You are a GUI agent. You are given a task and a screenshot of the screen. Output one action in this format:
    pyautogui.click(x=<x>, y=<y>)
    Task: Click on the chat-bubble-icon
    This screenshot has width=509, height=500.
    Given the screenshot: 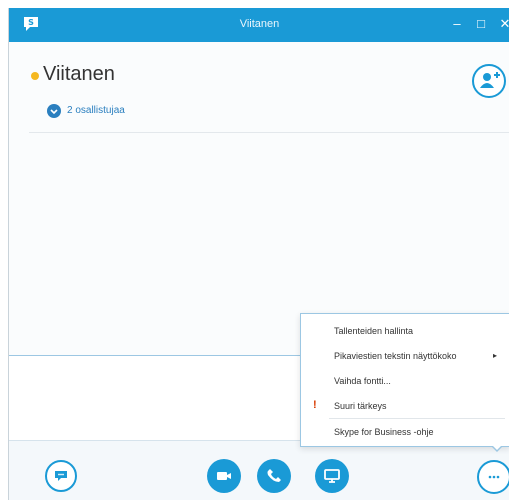 What is the action you would take?
    pyautogui.click(x=61, y=476)
    